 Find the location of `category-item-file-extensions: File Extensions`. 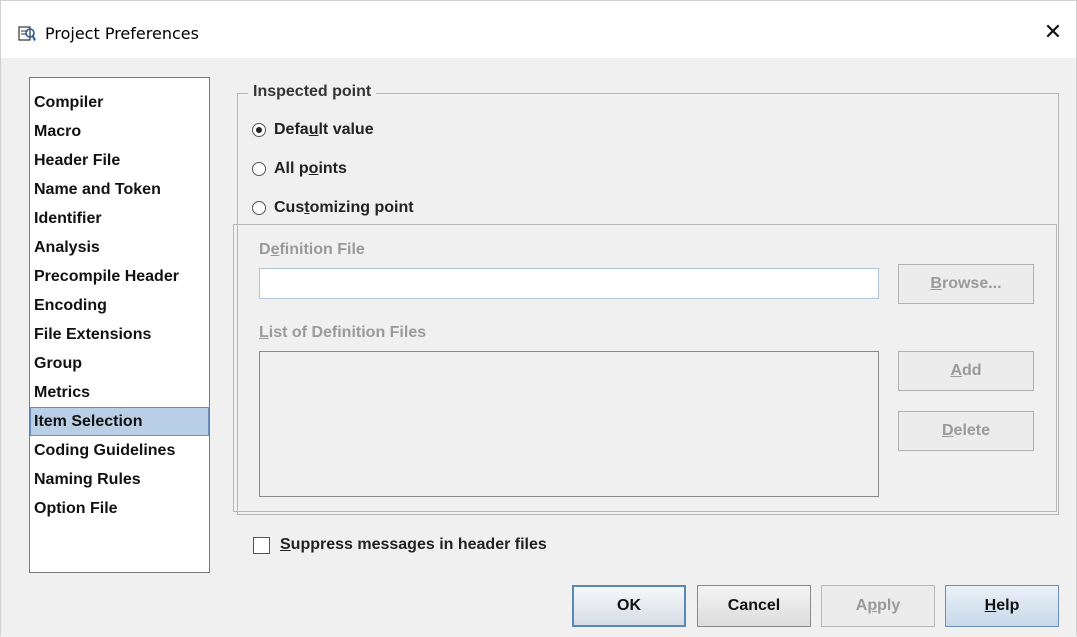

category-item-file-extensions: File Extensions is located at coordinates (119, 334).